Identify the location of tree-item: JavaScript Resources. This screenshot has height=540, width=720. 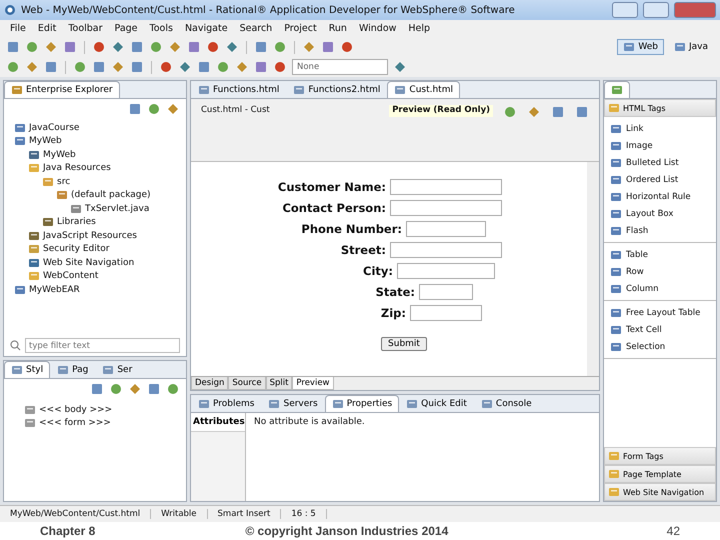
(107, 235).